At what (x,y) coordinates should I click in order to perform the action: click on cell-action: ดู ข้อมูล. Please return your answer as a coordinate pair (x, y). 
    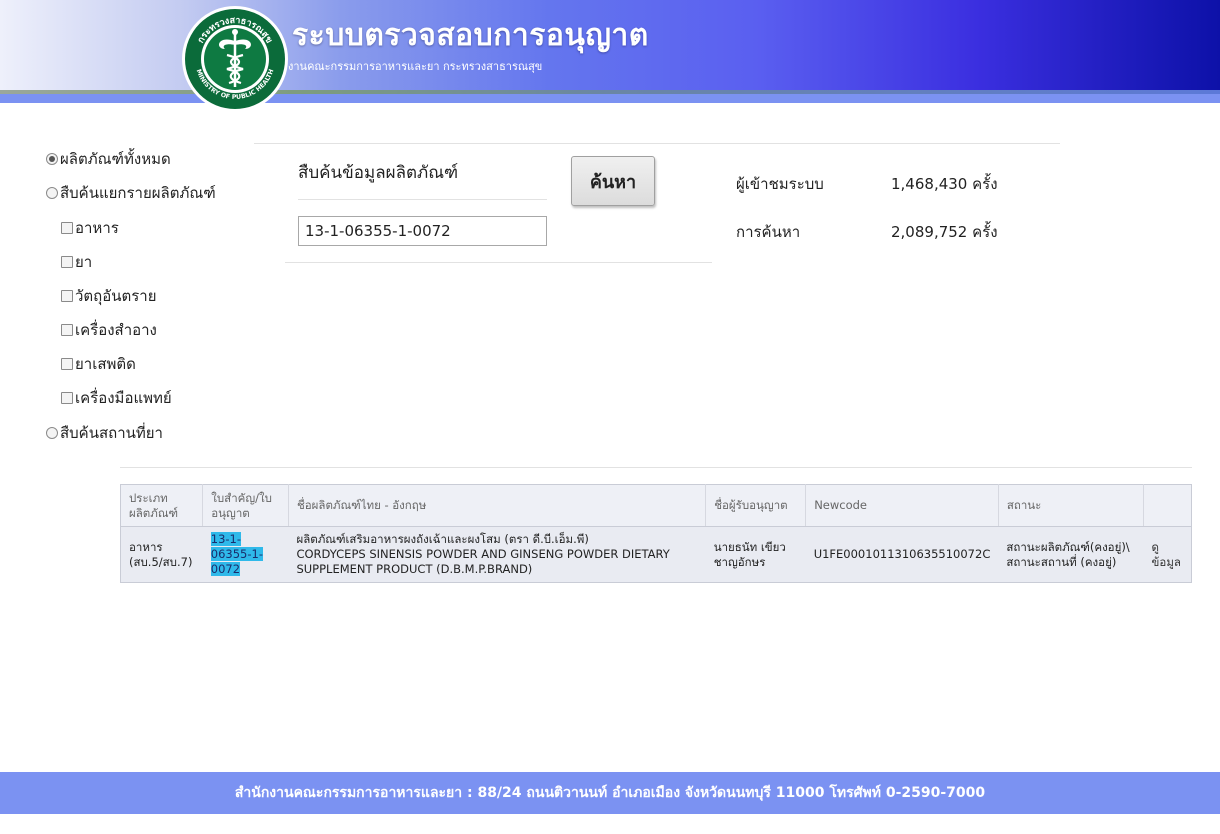
    Looking at the image, I should click on (1167, 554).